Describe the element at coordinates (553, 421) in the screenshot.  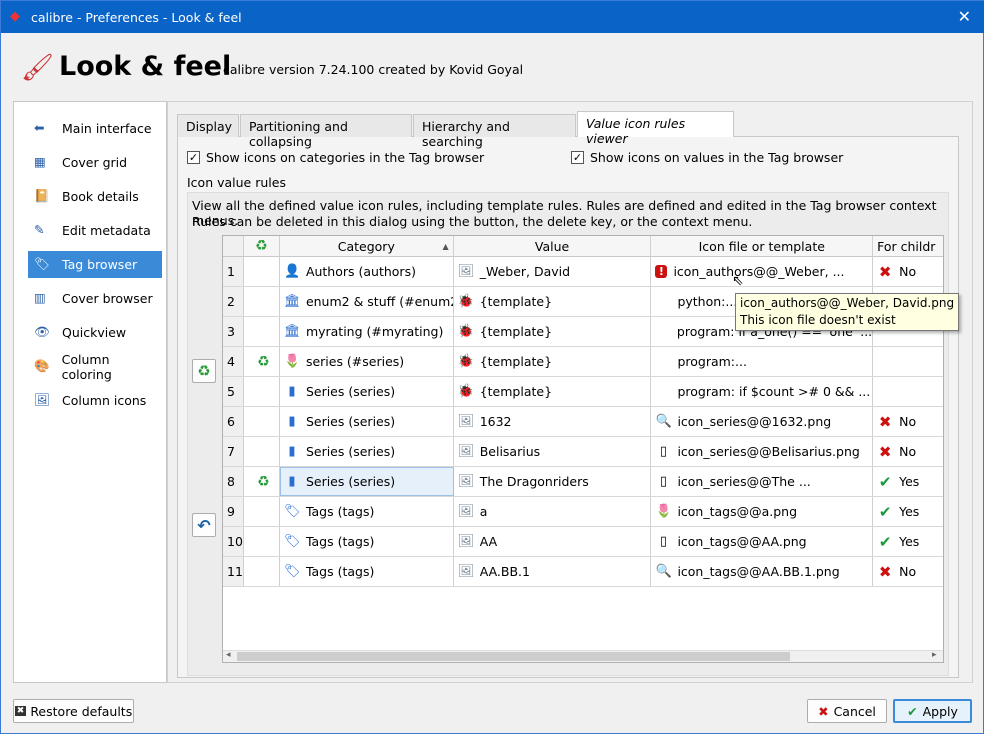
I see `value-cell: 🖼 1632` at that location.